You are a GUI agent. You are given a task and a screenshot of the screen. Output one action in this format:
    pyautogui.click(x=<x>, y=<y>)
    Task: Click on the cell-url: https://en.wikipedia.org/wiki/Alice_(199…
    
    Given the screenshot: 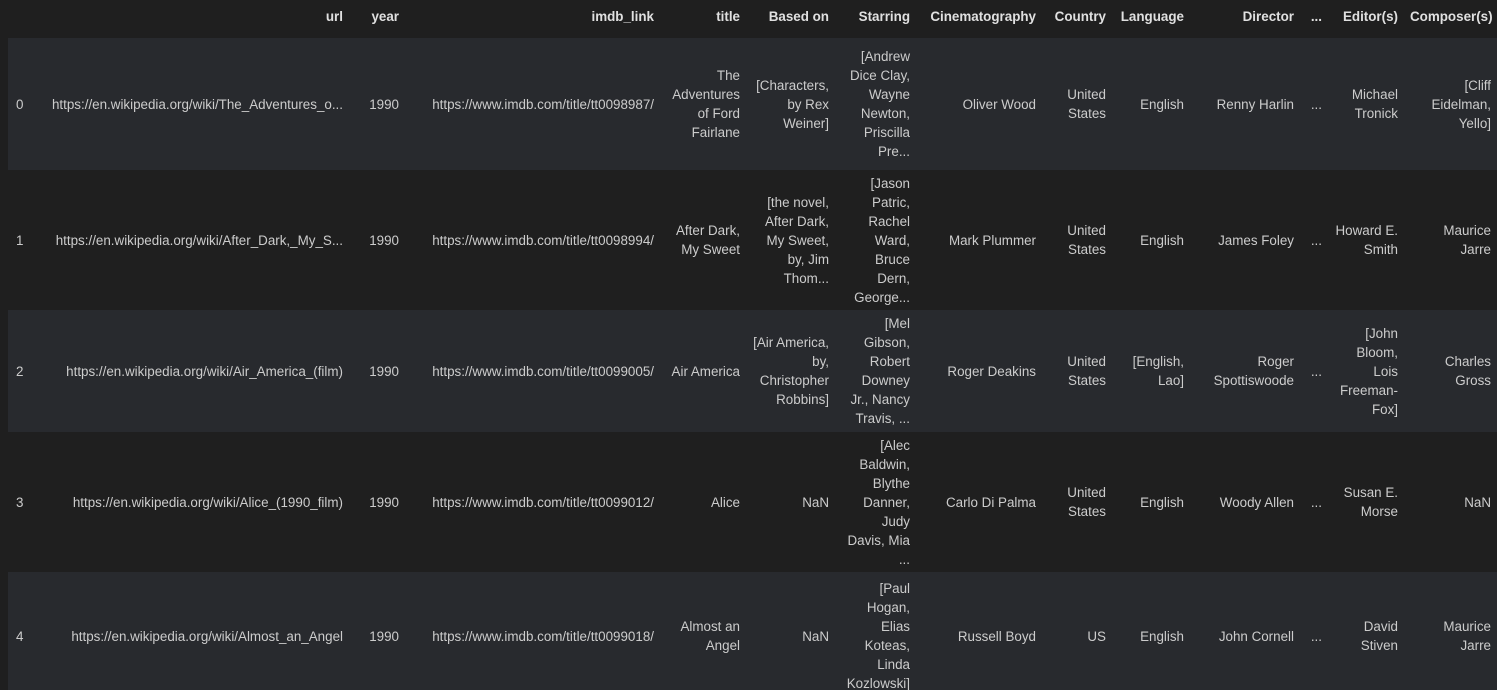 What is the action you would take?
    pyautogui.click(x=190, y=502)
    